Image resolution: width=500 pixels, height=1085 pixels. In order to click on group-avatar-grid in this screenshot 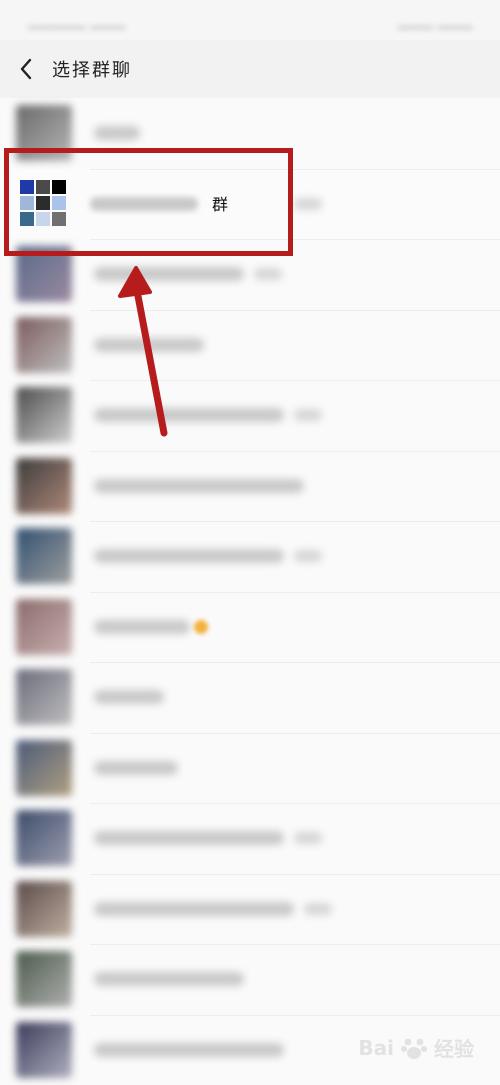, I will do `click(44, 204)`.